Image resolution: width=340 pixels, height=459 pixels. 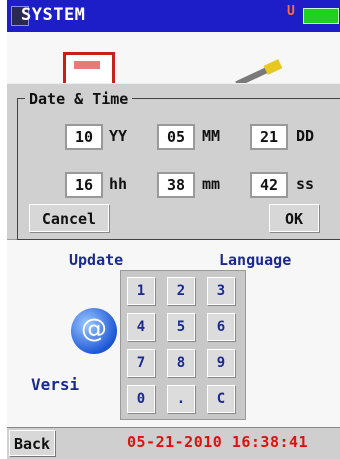 What do you see at coordinates (269, 137) in the screenshot?
I see `day-field: 21` at bounding box center [269, 137].